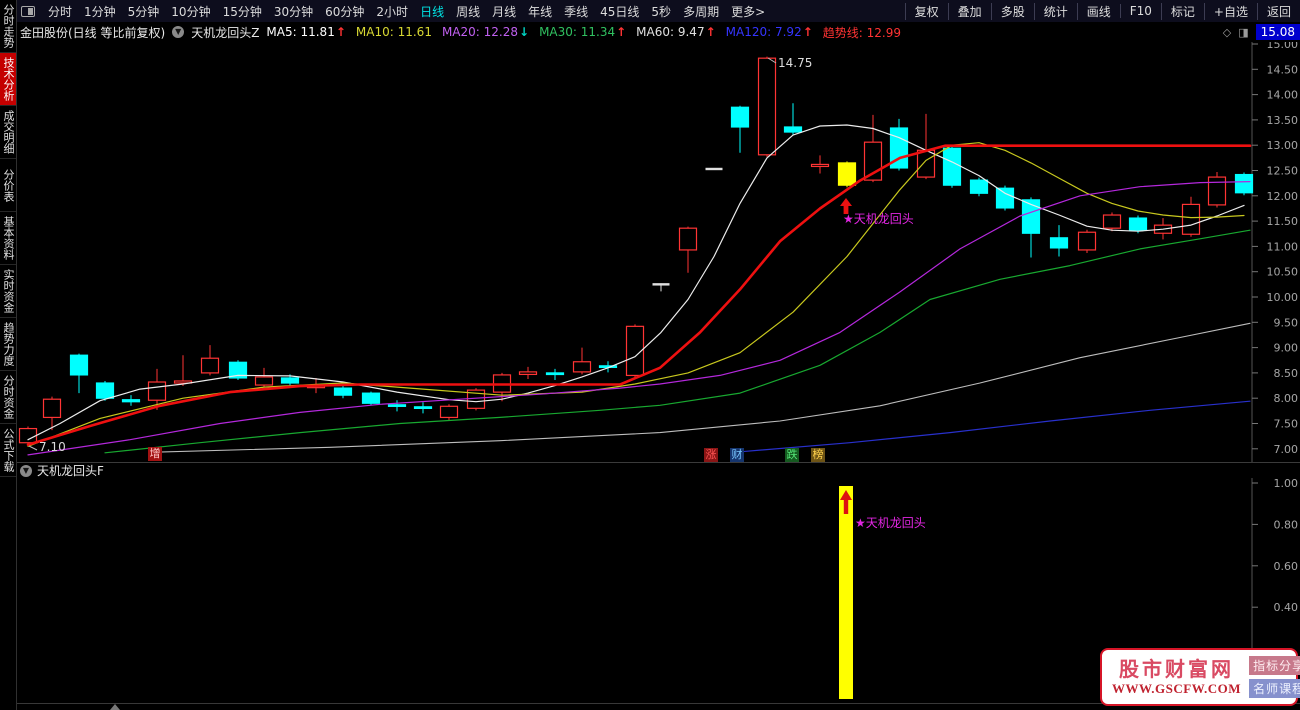 The width and height of the screenshot is (1300, 710). What do you see at coordinates (468, 11) in the screenshot?
I see `period-tab: 周线` at bounding box center [468, 11].